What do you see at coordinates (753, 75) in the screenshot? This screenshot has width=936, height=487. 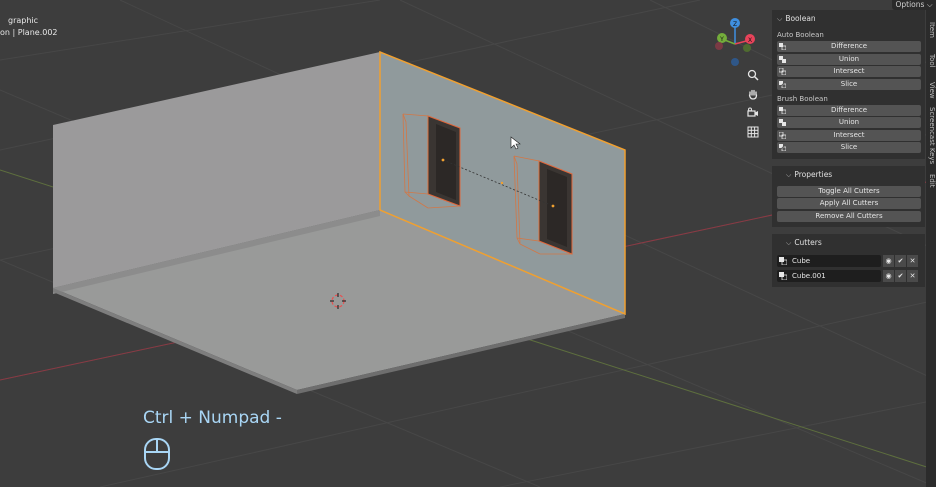 I see `zoom-icon` at bounding box center [753, 75].